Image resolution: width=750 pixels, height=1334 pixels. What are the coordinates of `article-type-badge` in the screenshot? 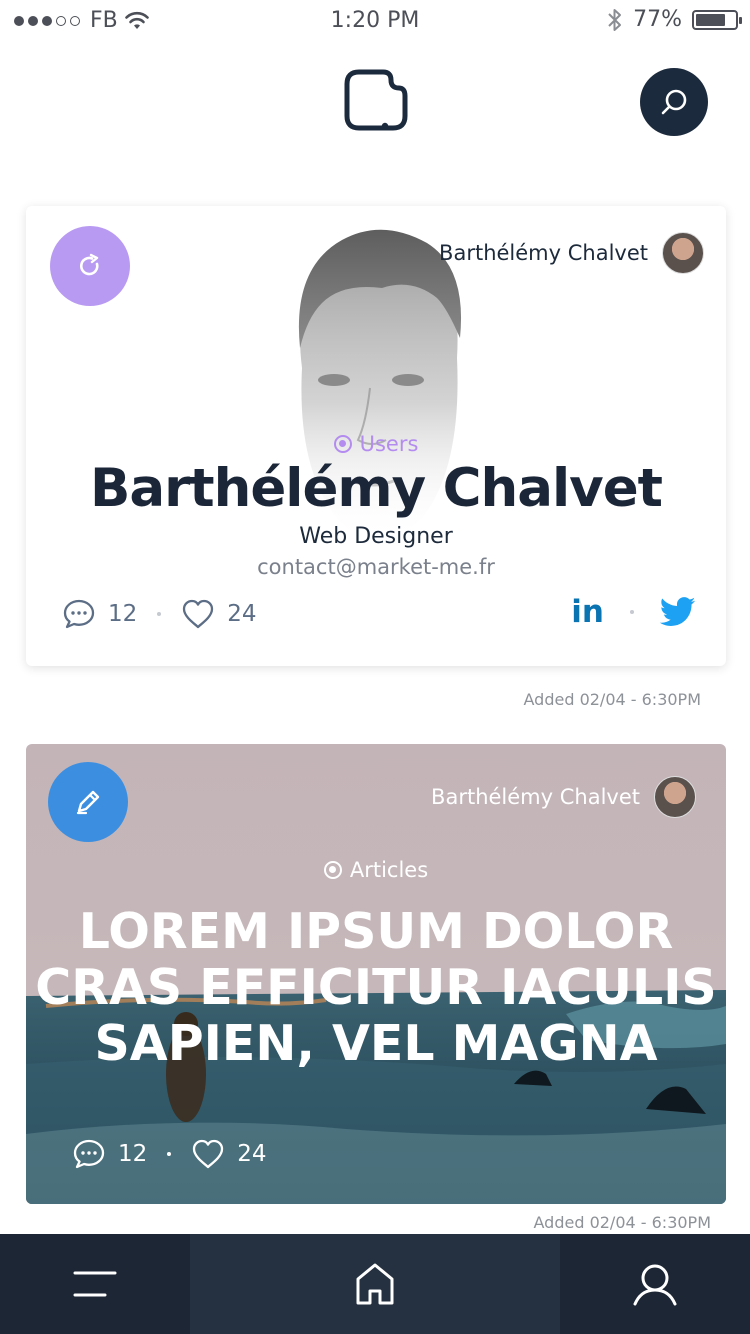 It's located at (88, 802).